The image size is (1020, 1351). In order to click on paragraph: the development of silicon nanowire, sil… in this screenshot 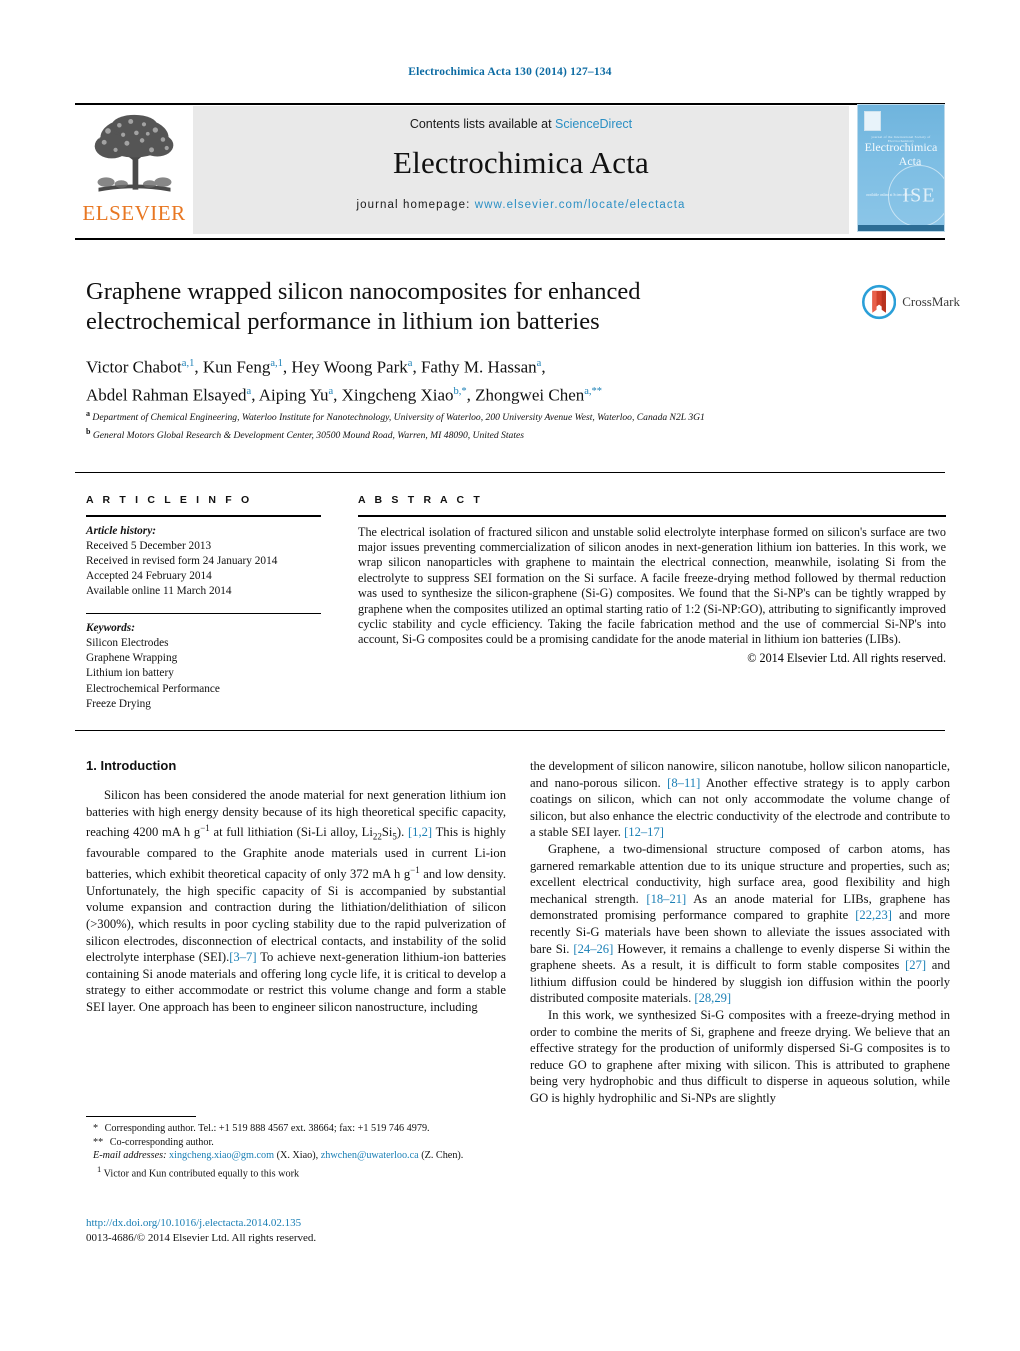, I will do `click(740, 799)`.